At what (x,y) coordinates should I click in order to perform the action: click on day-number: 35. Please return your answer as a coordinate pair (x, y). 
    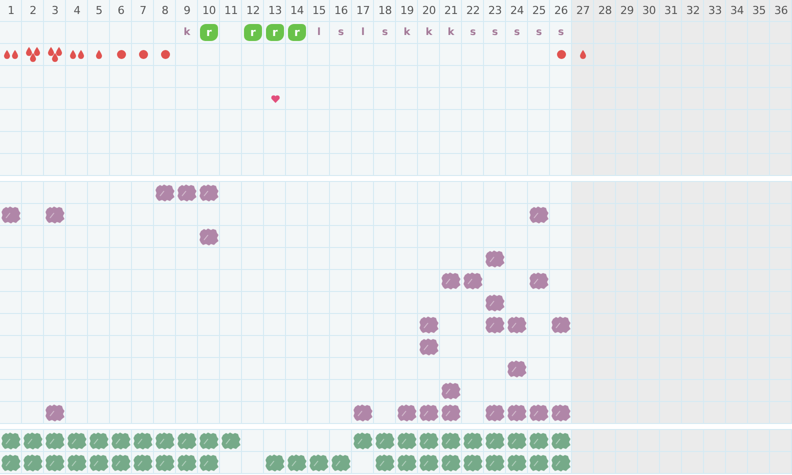
    Looking at the image, I should click on (759, 10).